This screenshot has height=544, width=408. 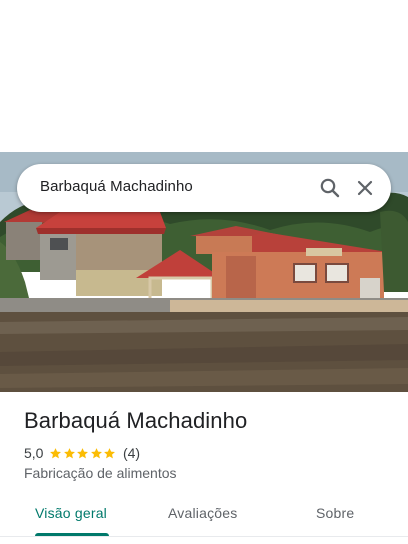 What do you see at coordinates (335, 513) in the screenshot?
I see `tab-about: Sobre` at bounding box center [335, 513].